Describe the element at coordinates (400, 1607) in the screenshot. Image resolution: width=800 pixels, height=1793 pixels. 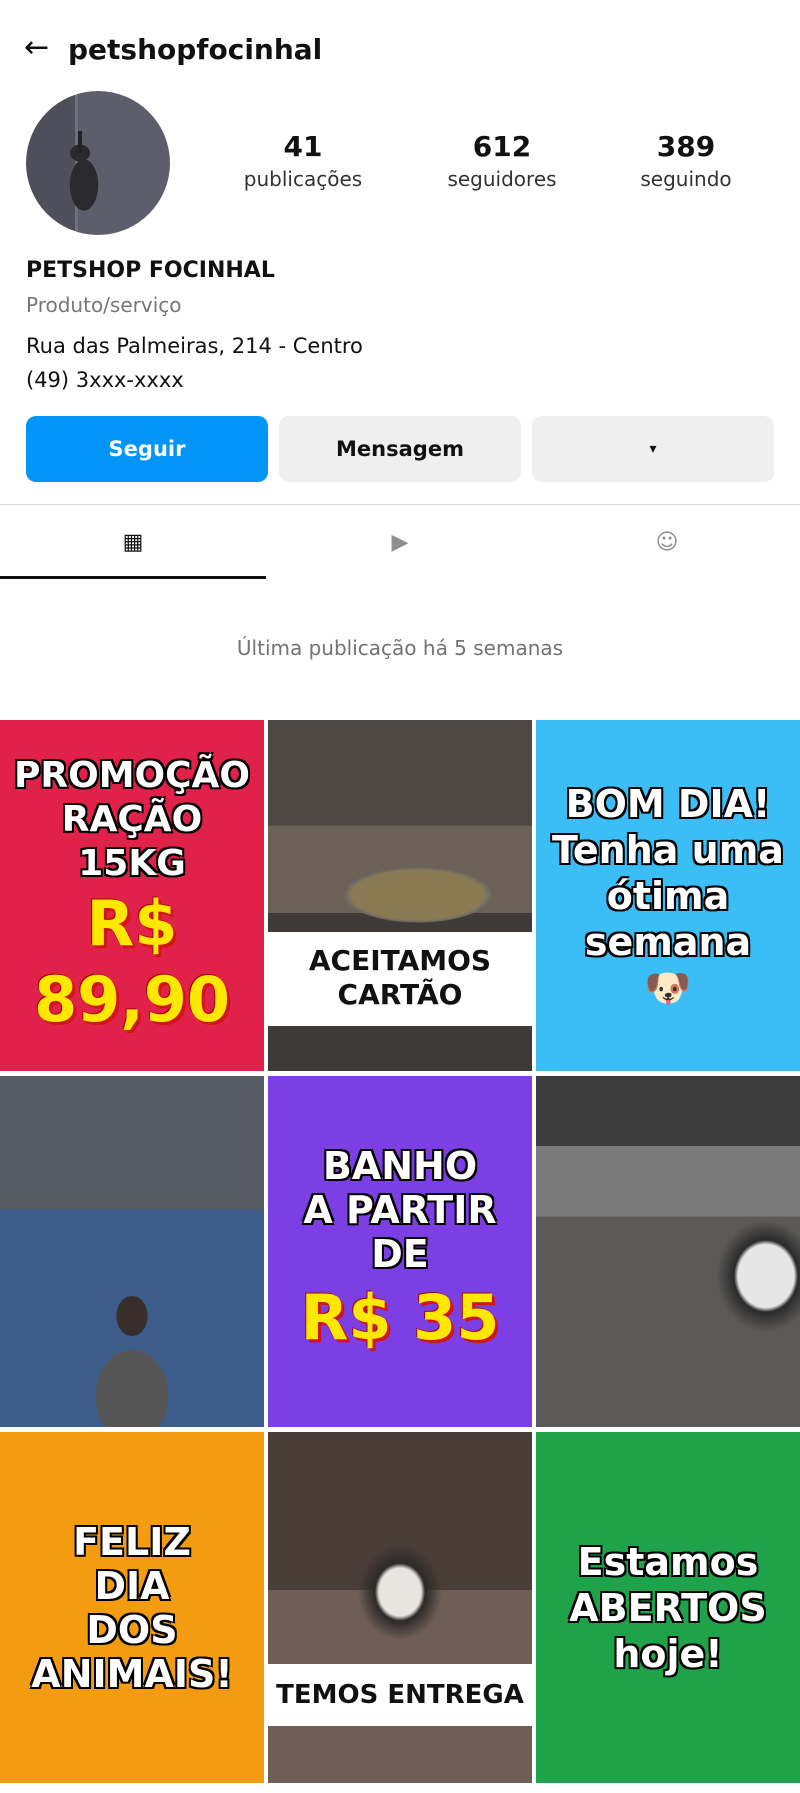
I see `post-temos-entrega: TEMOS ENTREGA` at that location.